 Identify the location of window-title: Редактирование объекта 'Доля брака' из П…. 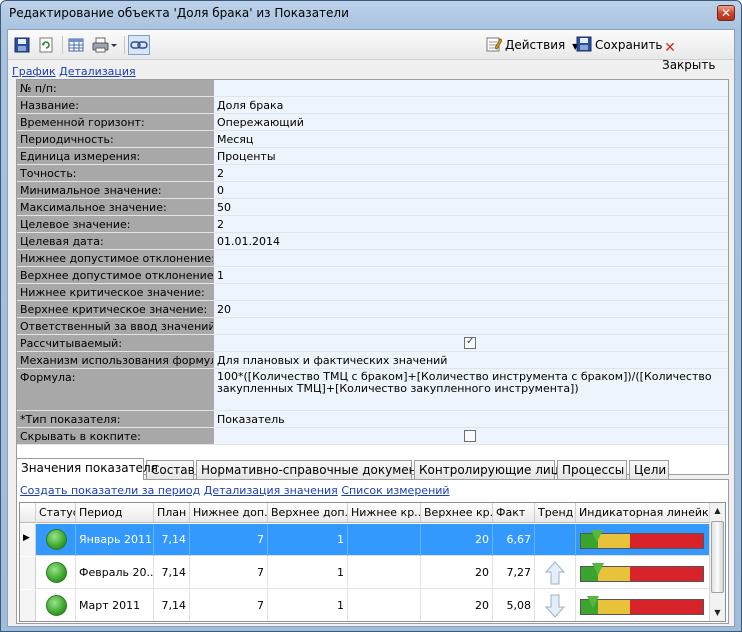
(179, 13).